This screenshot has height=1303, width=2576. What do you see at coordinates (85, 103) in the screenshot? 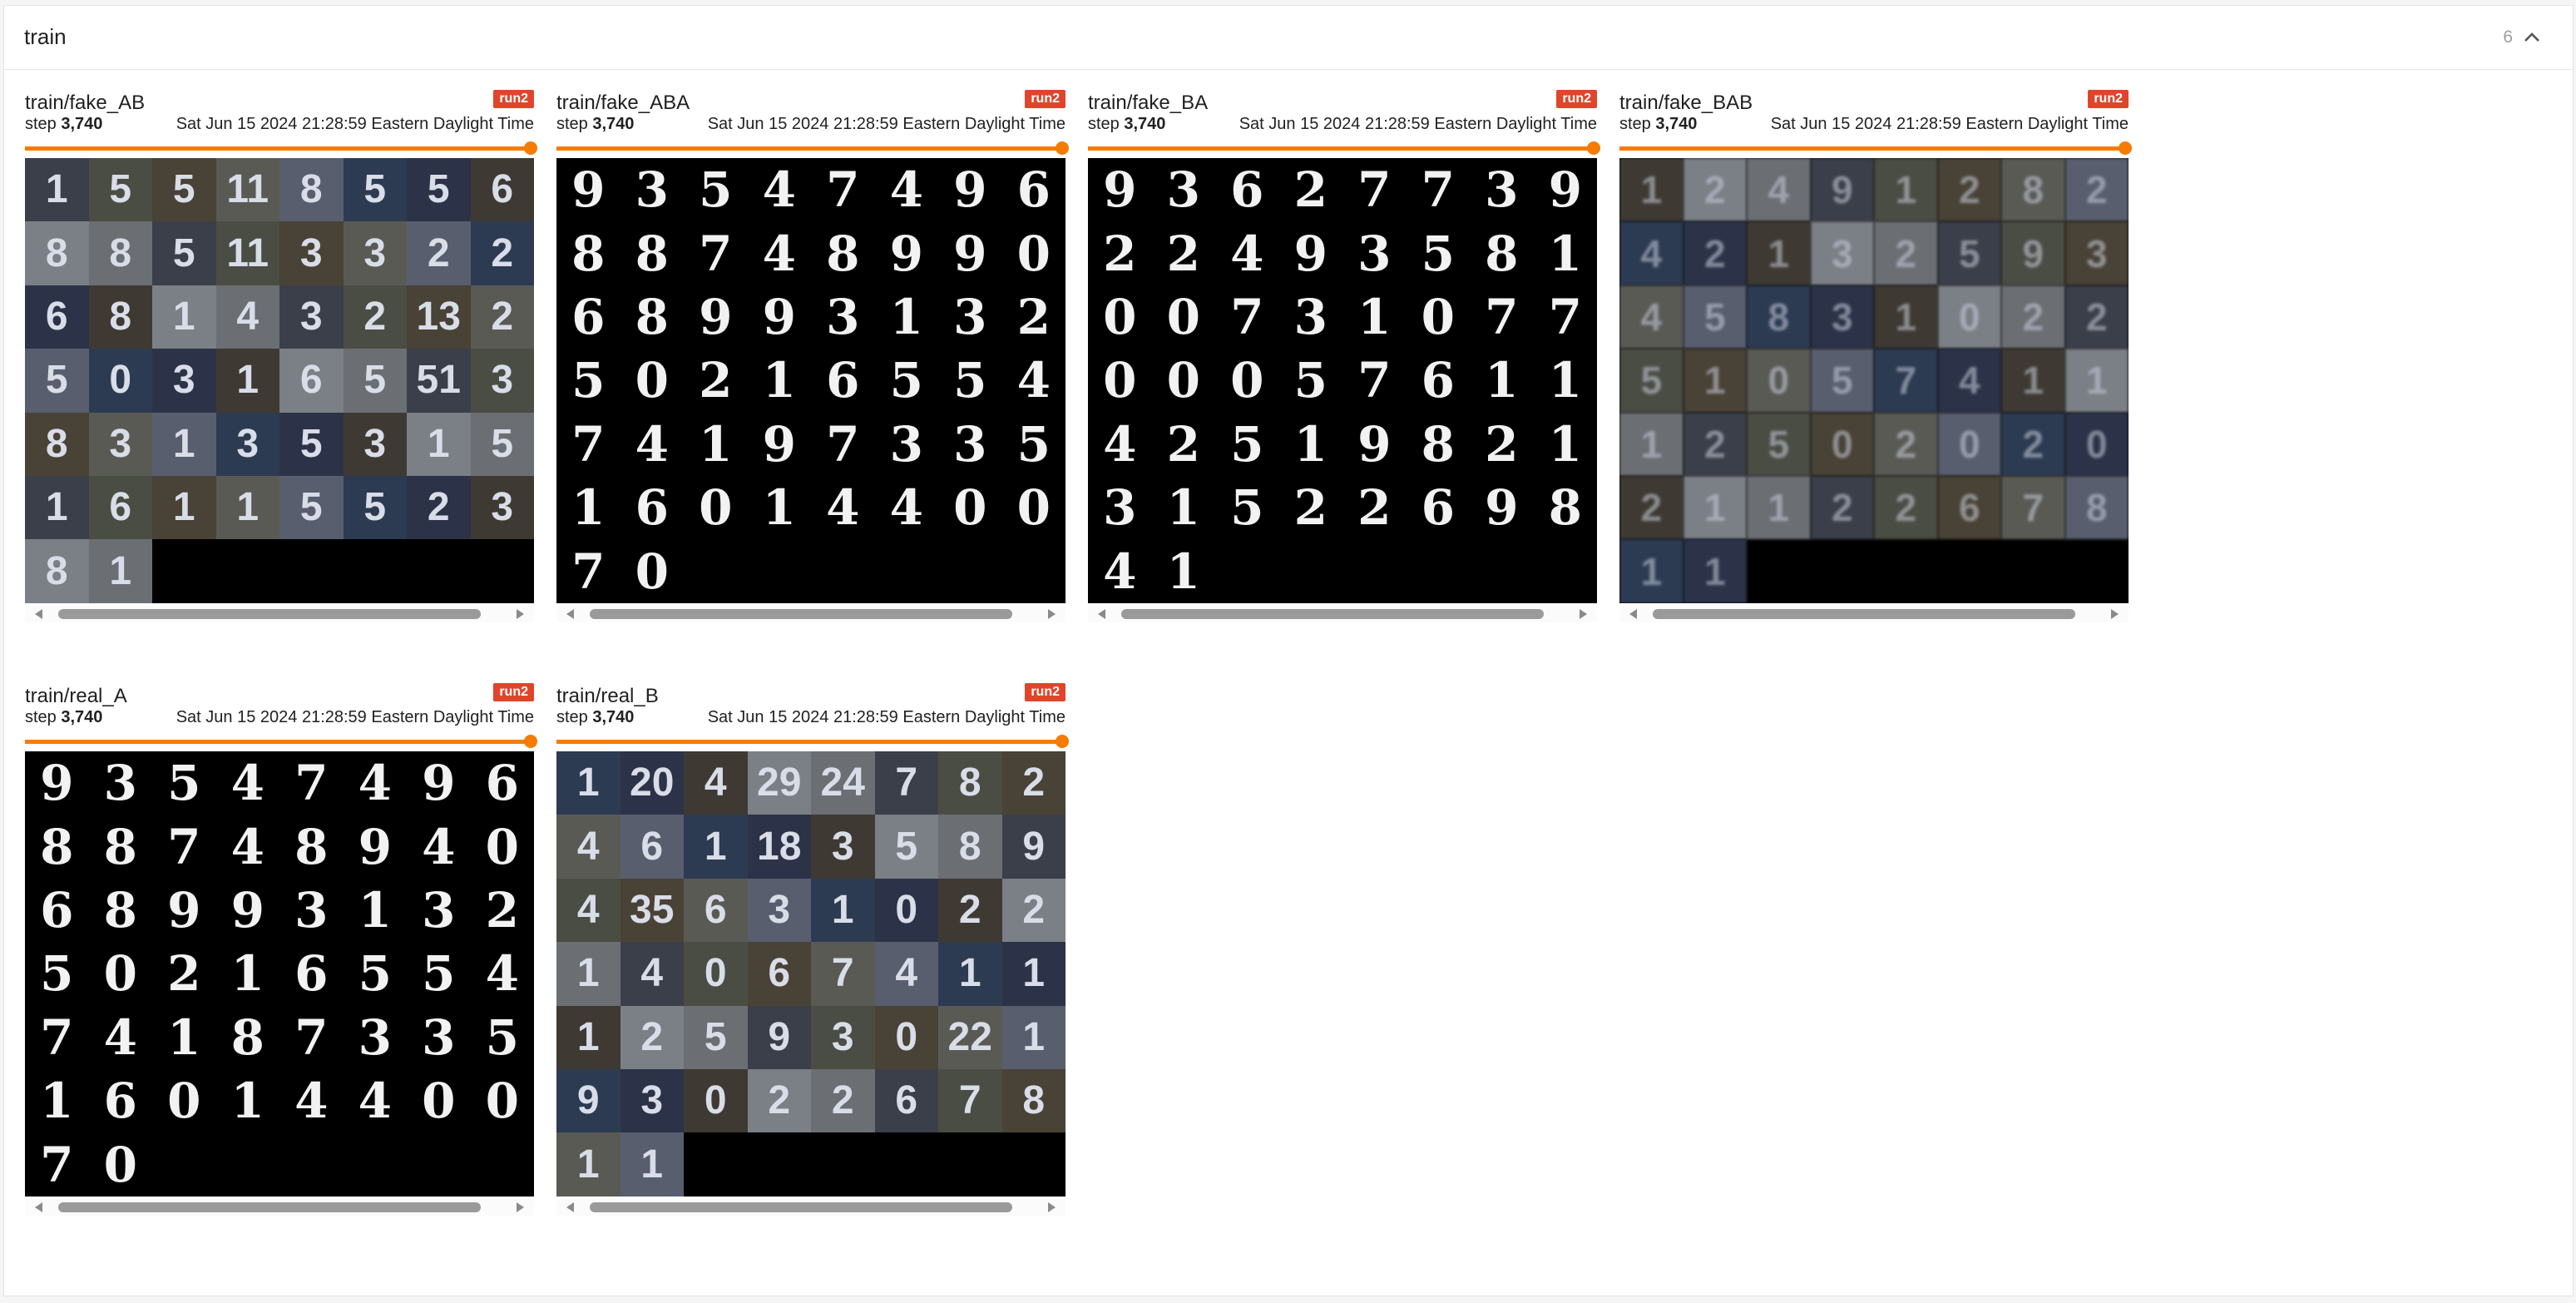
I see `card-tag: train/fake_AB` at bounding box center [85, 103].